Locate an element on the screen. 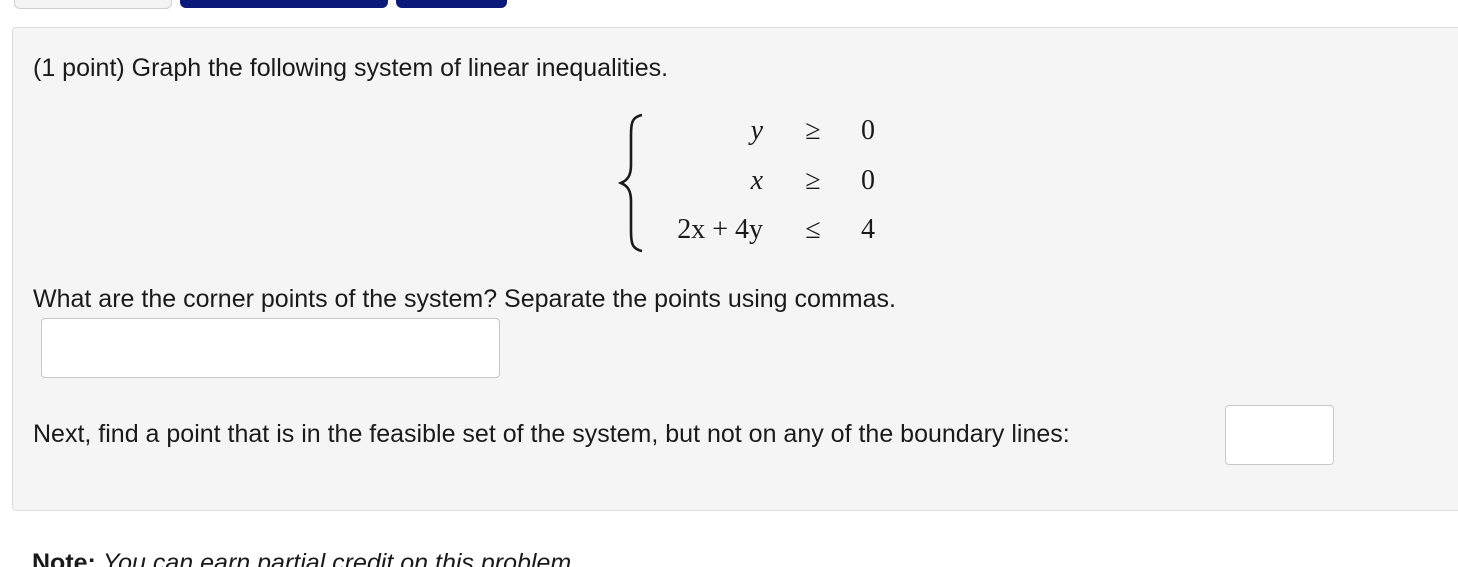  inequality-1-relation: ≥ is located at coordinates (813, 130).